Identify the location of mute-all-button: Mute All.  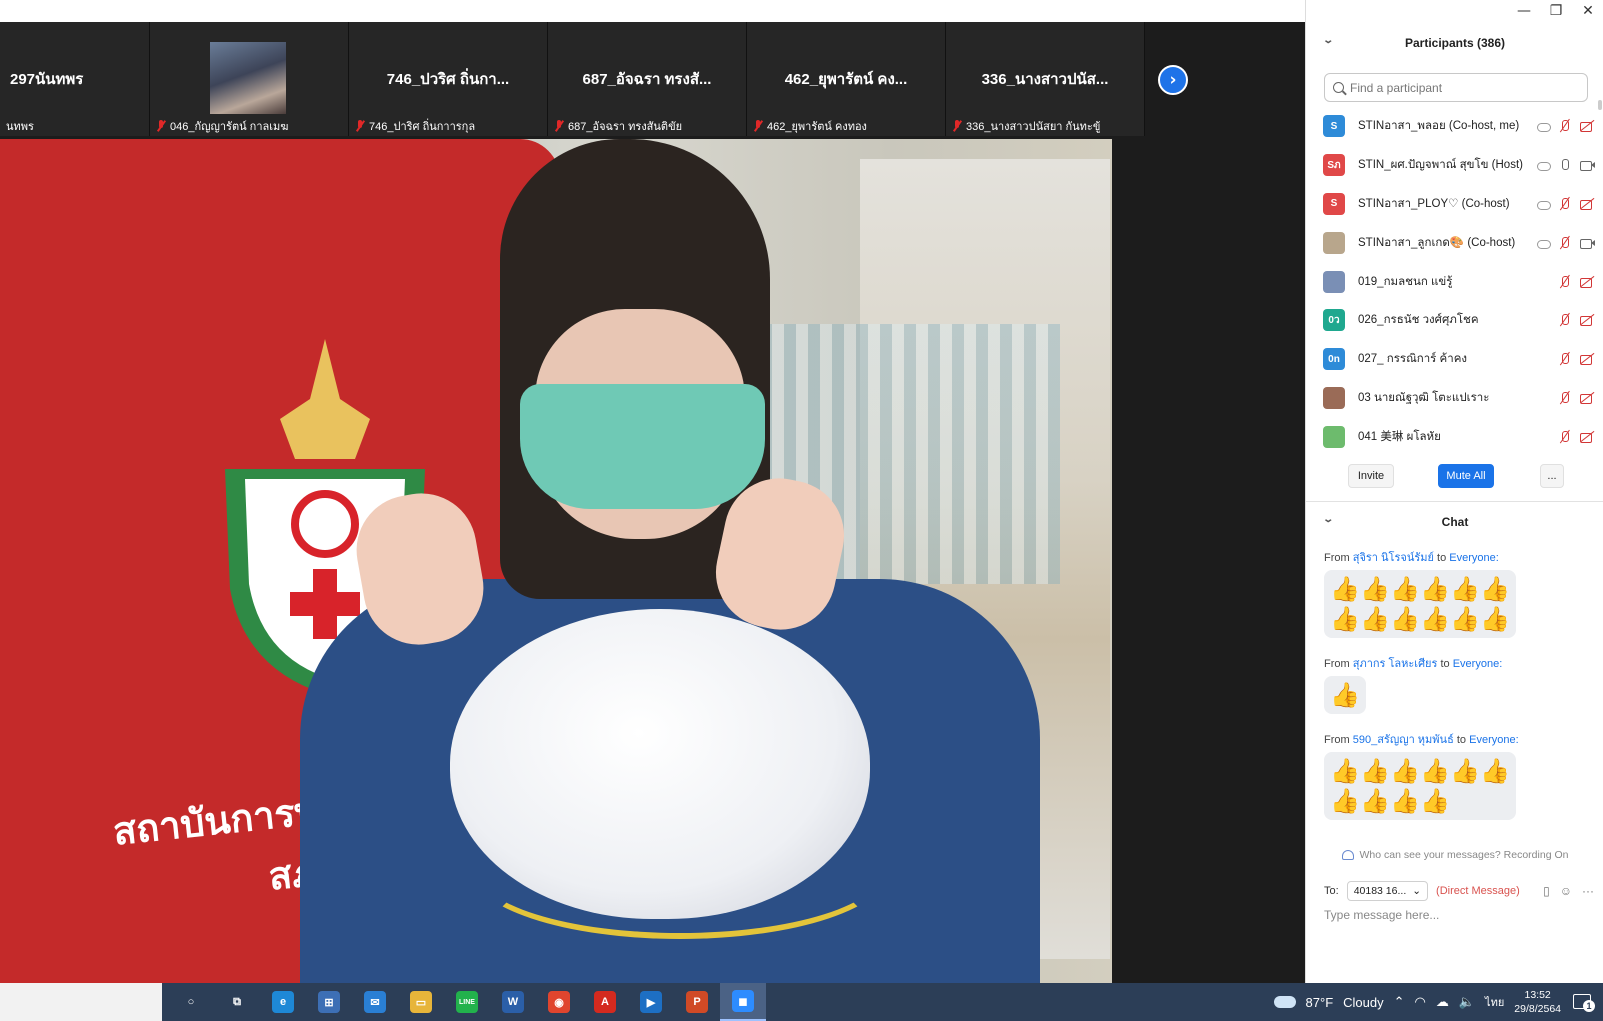
(1466, 476).